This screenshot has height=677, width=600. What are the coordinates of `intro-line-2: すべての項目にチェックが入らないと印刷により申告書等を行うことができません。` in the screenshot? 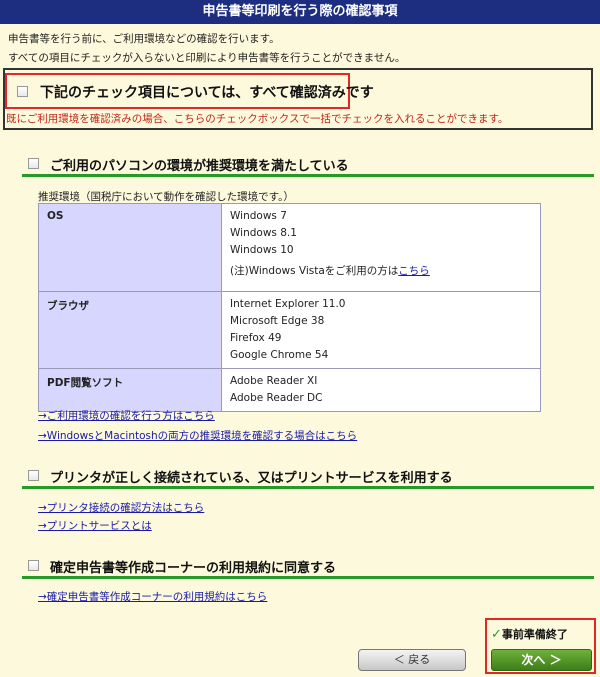 It's located at (207, 58).